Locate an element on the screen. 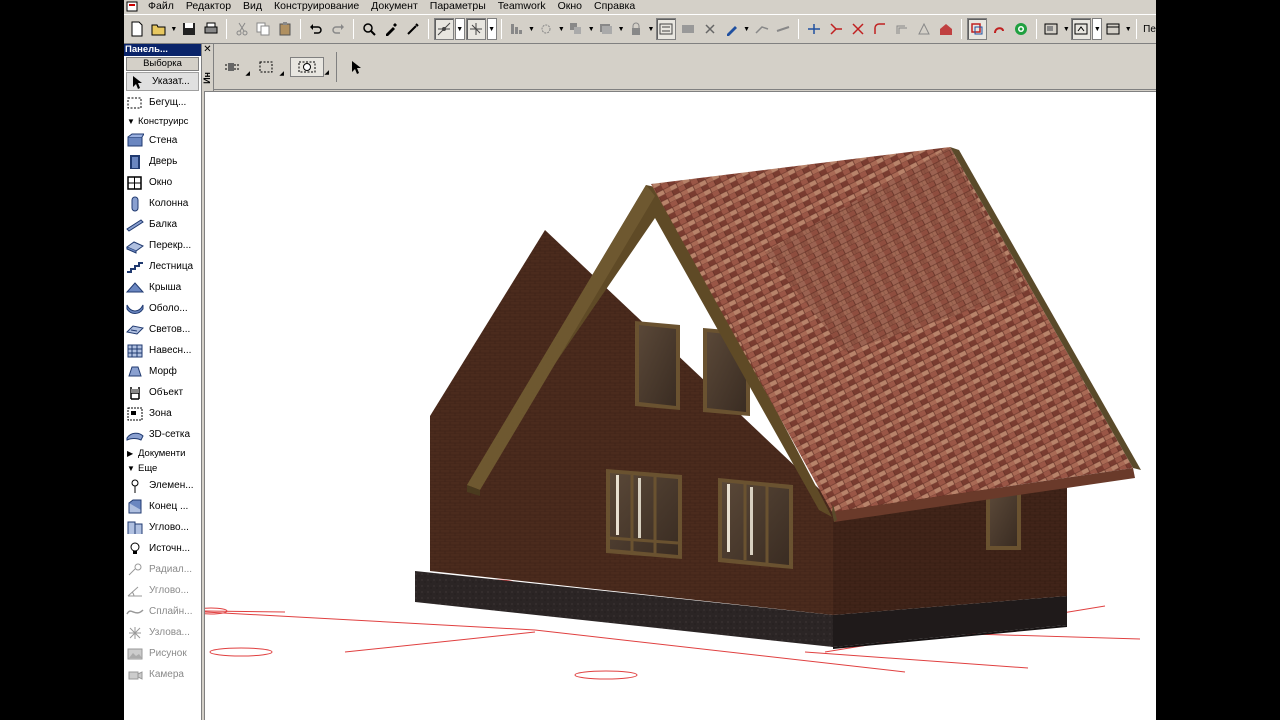  tool-morph: Морф is located at coordinates (162, 371).